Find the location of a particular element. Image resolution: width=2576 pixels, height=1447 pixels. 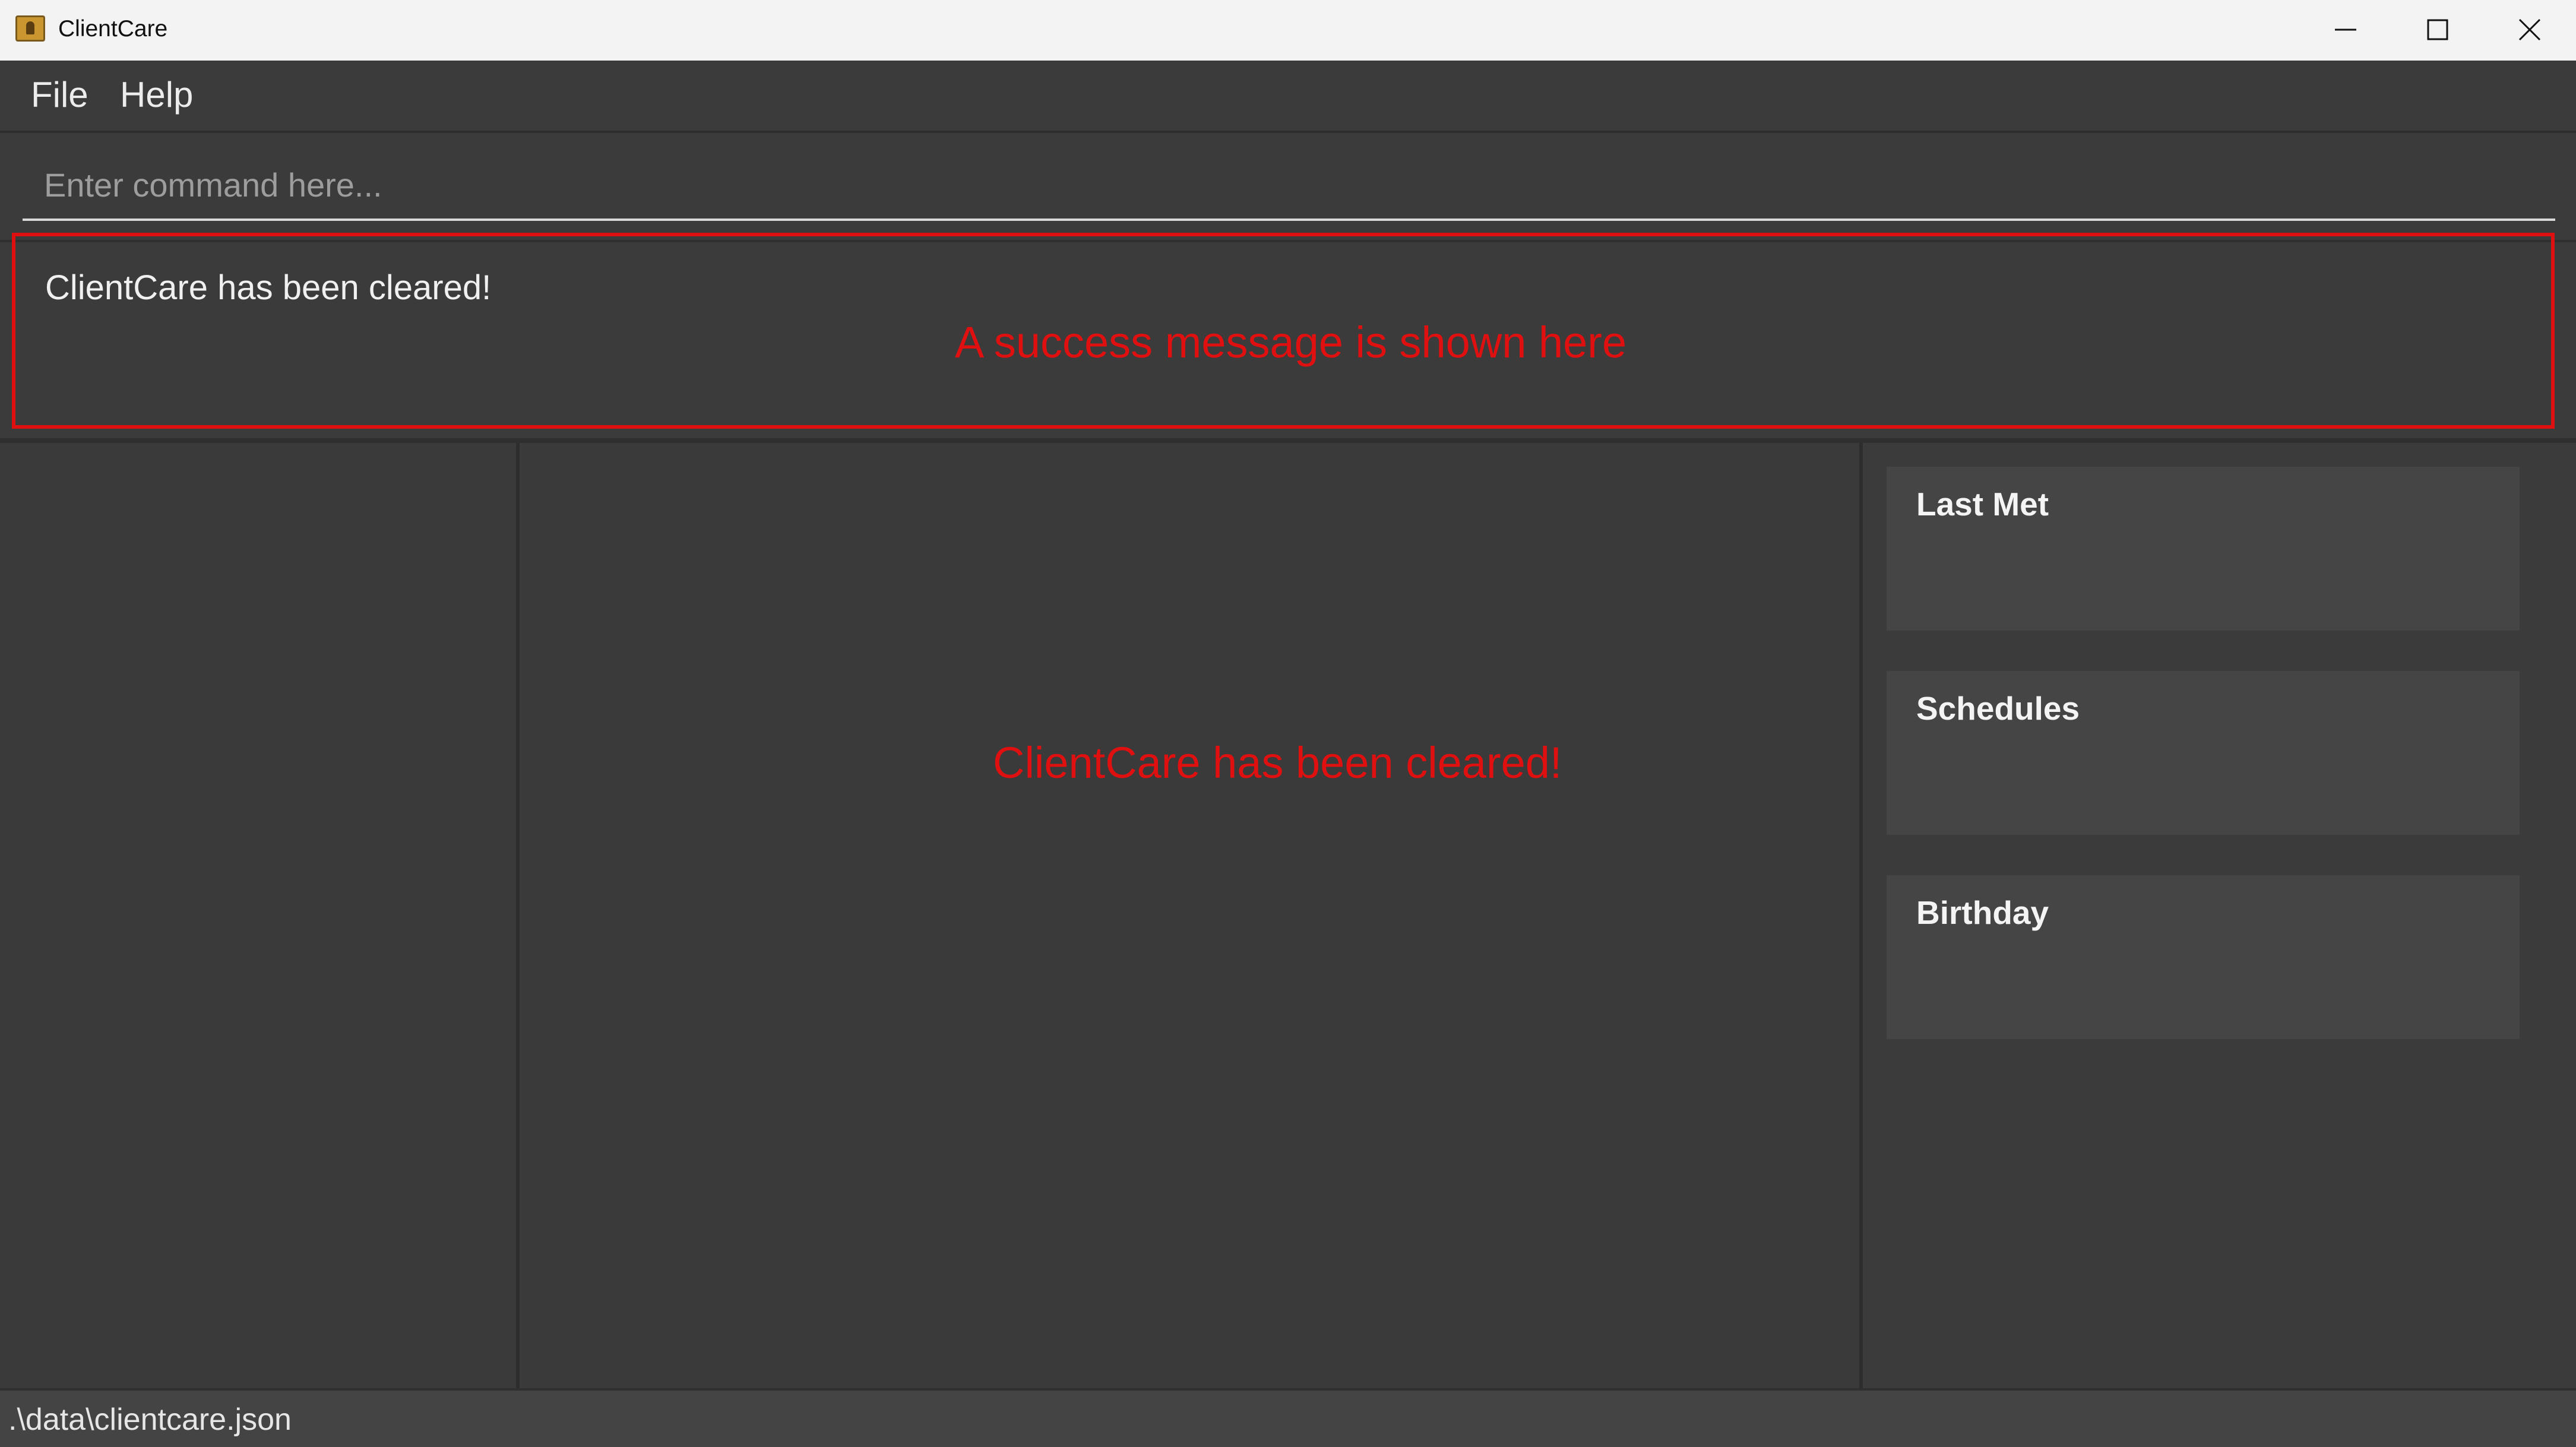

command-box is located at coordinates (1288, 186).